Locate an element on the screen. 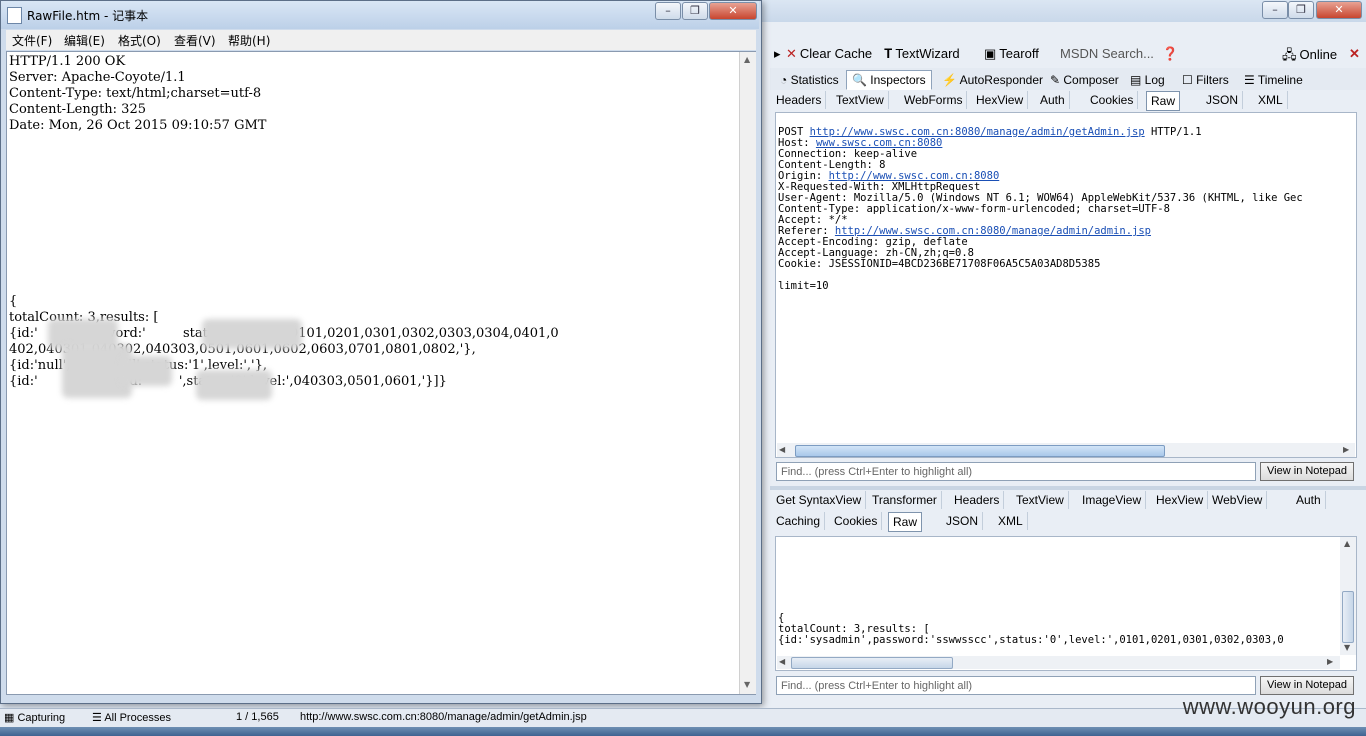 The width and height of the screenshot is (1366, 736). notepad-titlebar: RawFile.htm - 记事本 – ❐ ✕ is located at coordinates (380, 15).